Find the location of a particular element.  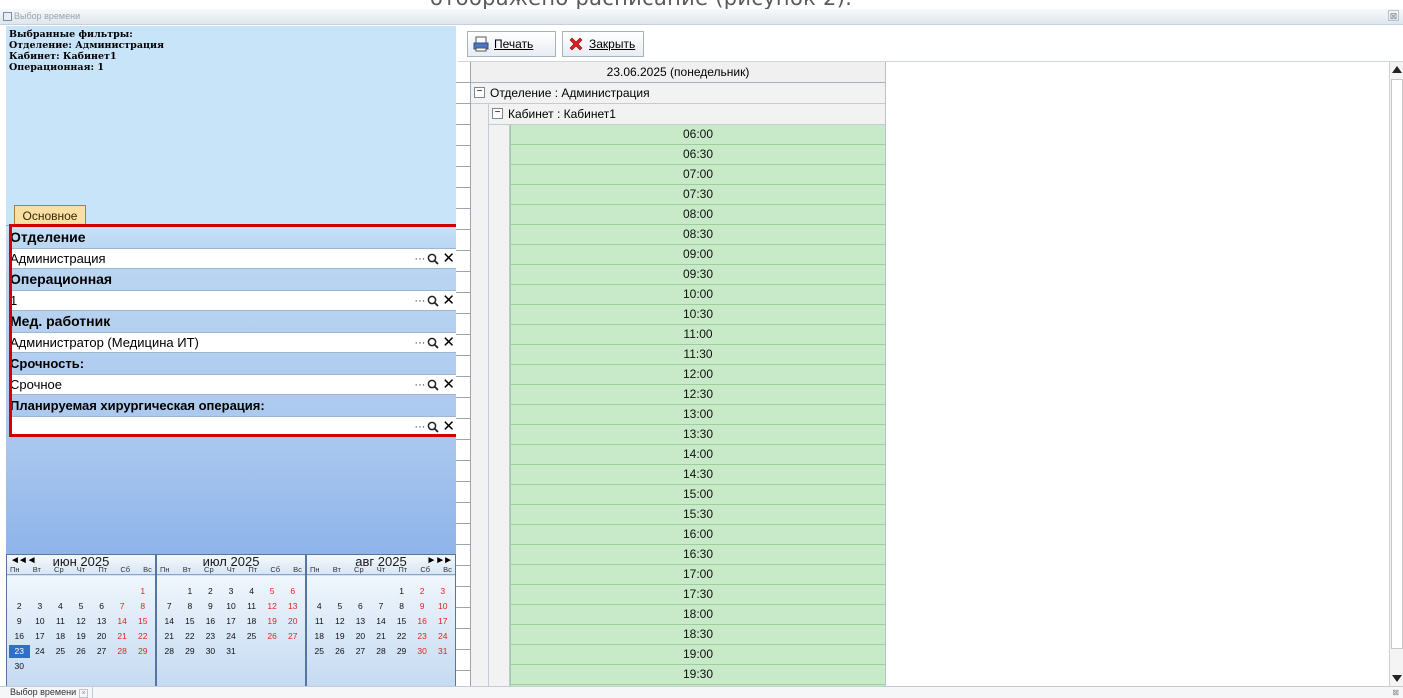

time-slot: 16:30 is located at coordinates (697, 555).